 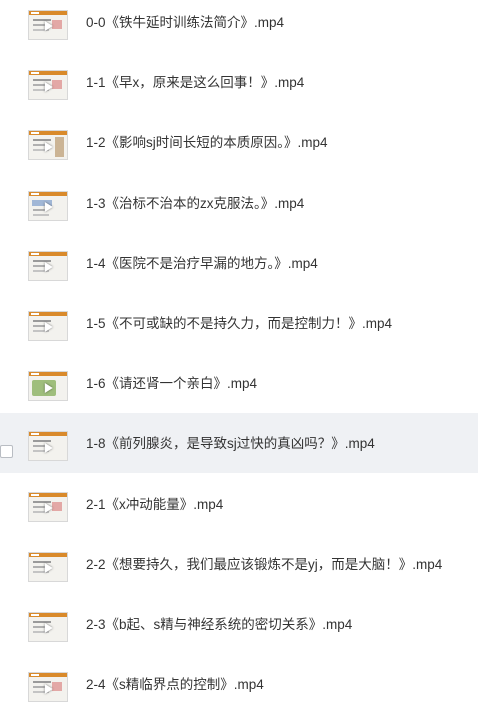 I want to click on file-name: 1-4《医院不是治疗早漏的地方。》.mp4, so click(x=202, y=263).